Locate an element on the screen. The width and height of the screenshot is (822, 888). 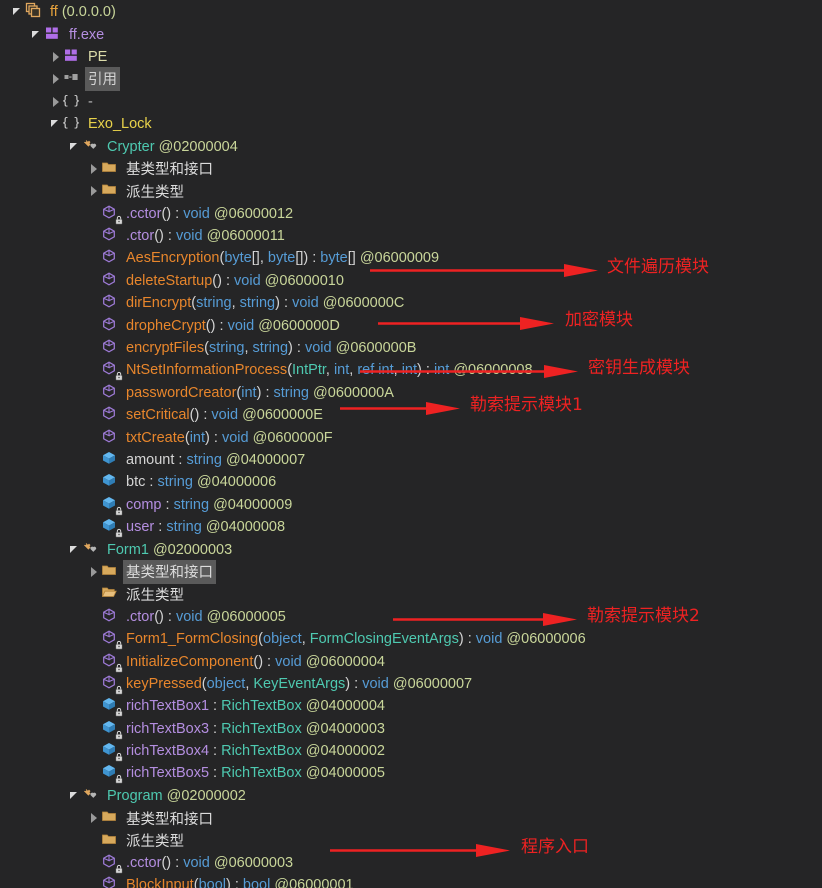
tree-row-field-amount: amount : string @04000007 is located at coordinates (411, 460).